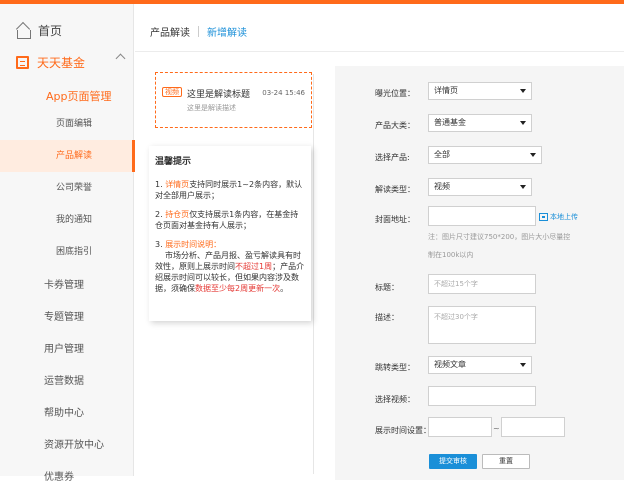 This screenshot has height=494, width=624. What do you see at coordinates (450, 122) in the screenshot?
I see `product-type-value: 普通基金` at bounding box center [450, 122].